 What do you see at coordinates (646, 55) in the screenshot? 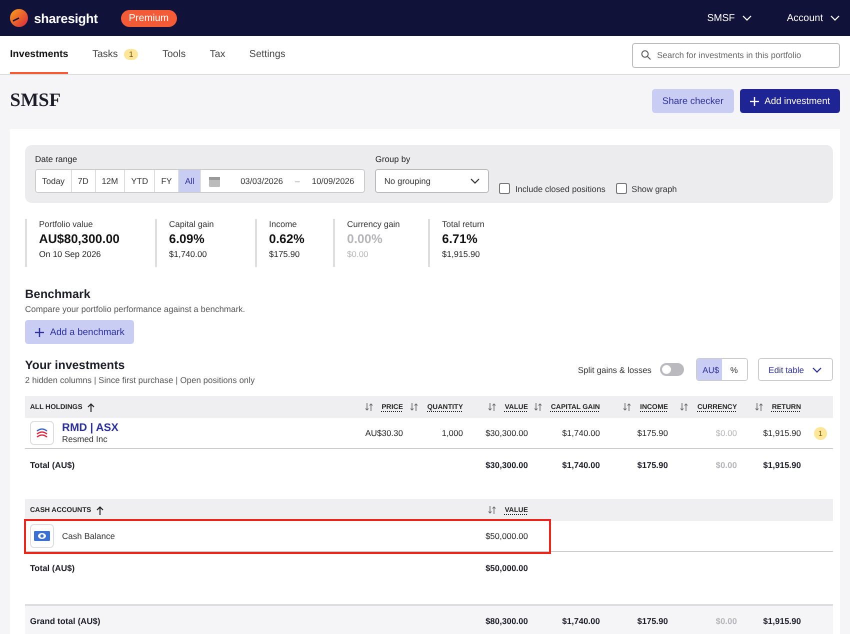
I see `search-icon` at bounding box center [646, 55].